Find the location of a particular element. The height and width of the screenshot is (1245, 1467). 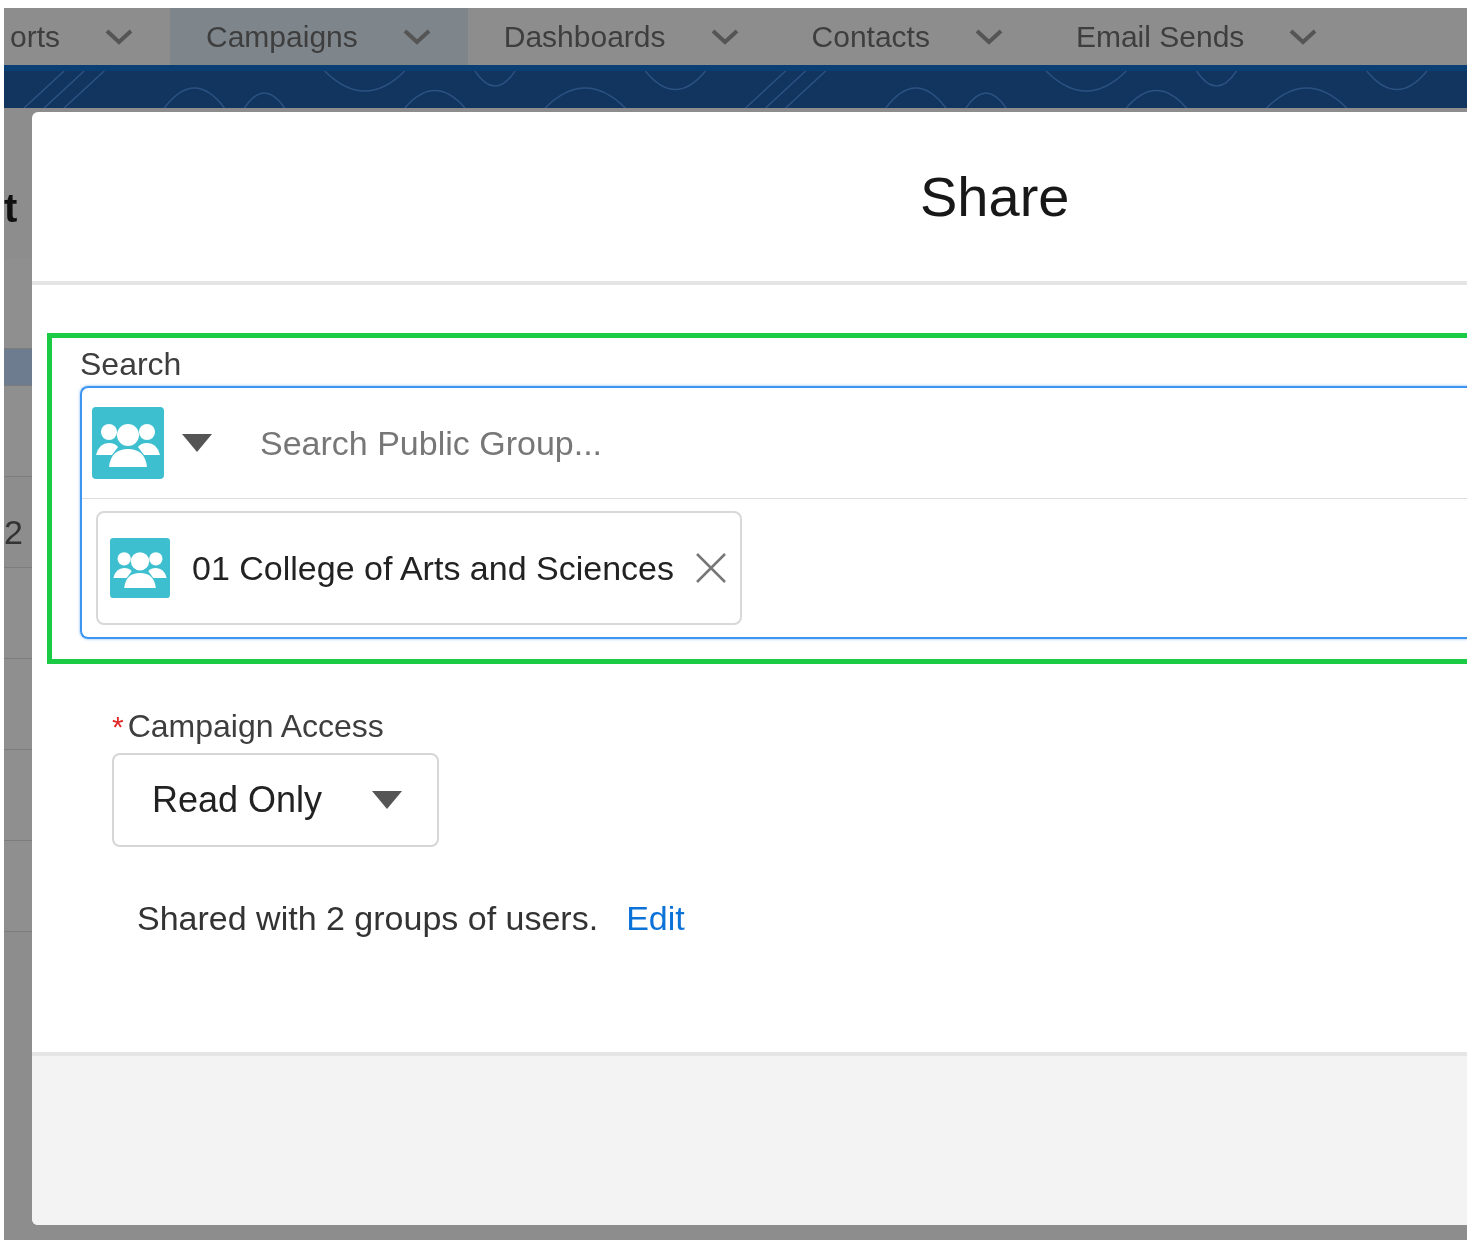

access-select: Read Only is located at coordinates (275, 800).